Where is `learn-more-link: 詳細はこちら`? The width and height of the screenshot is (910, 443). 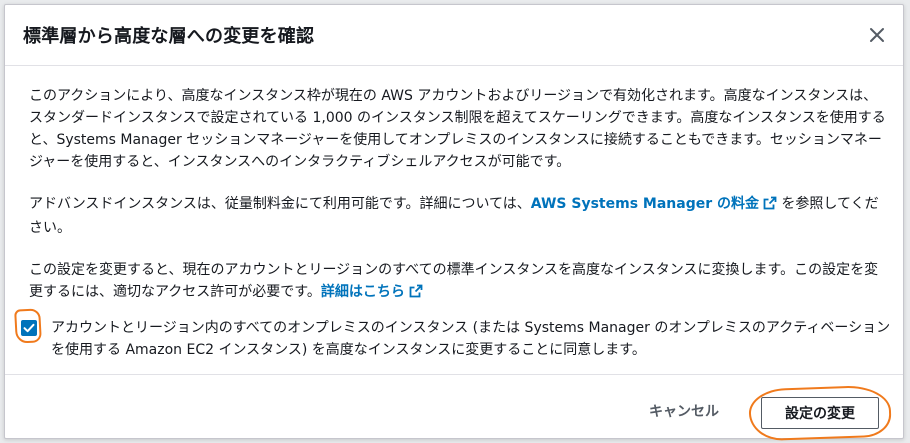 learn-more-link: 詳細はこちら is located at coordinates (372, 292).